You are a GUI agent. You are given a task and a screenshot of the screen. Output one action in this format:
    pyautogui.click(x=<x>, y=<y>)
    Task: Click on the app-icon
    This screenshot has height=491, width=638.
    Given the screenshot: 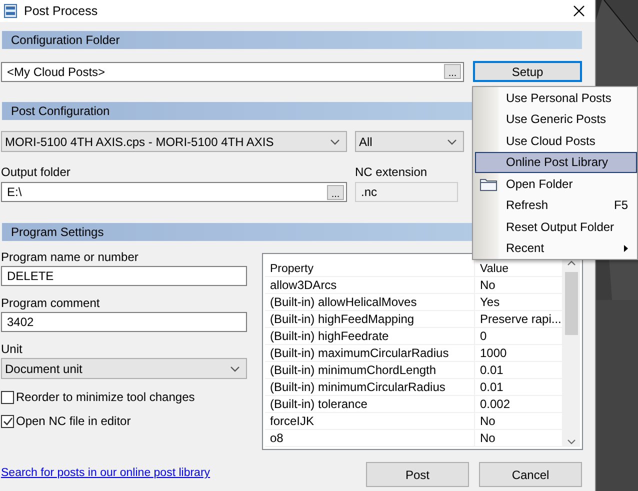 What is the action you would take?
    pyautogui.click(x=10, y=11)
    